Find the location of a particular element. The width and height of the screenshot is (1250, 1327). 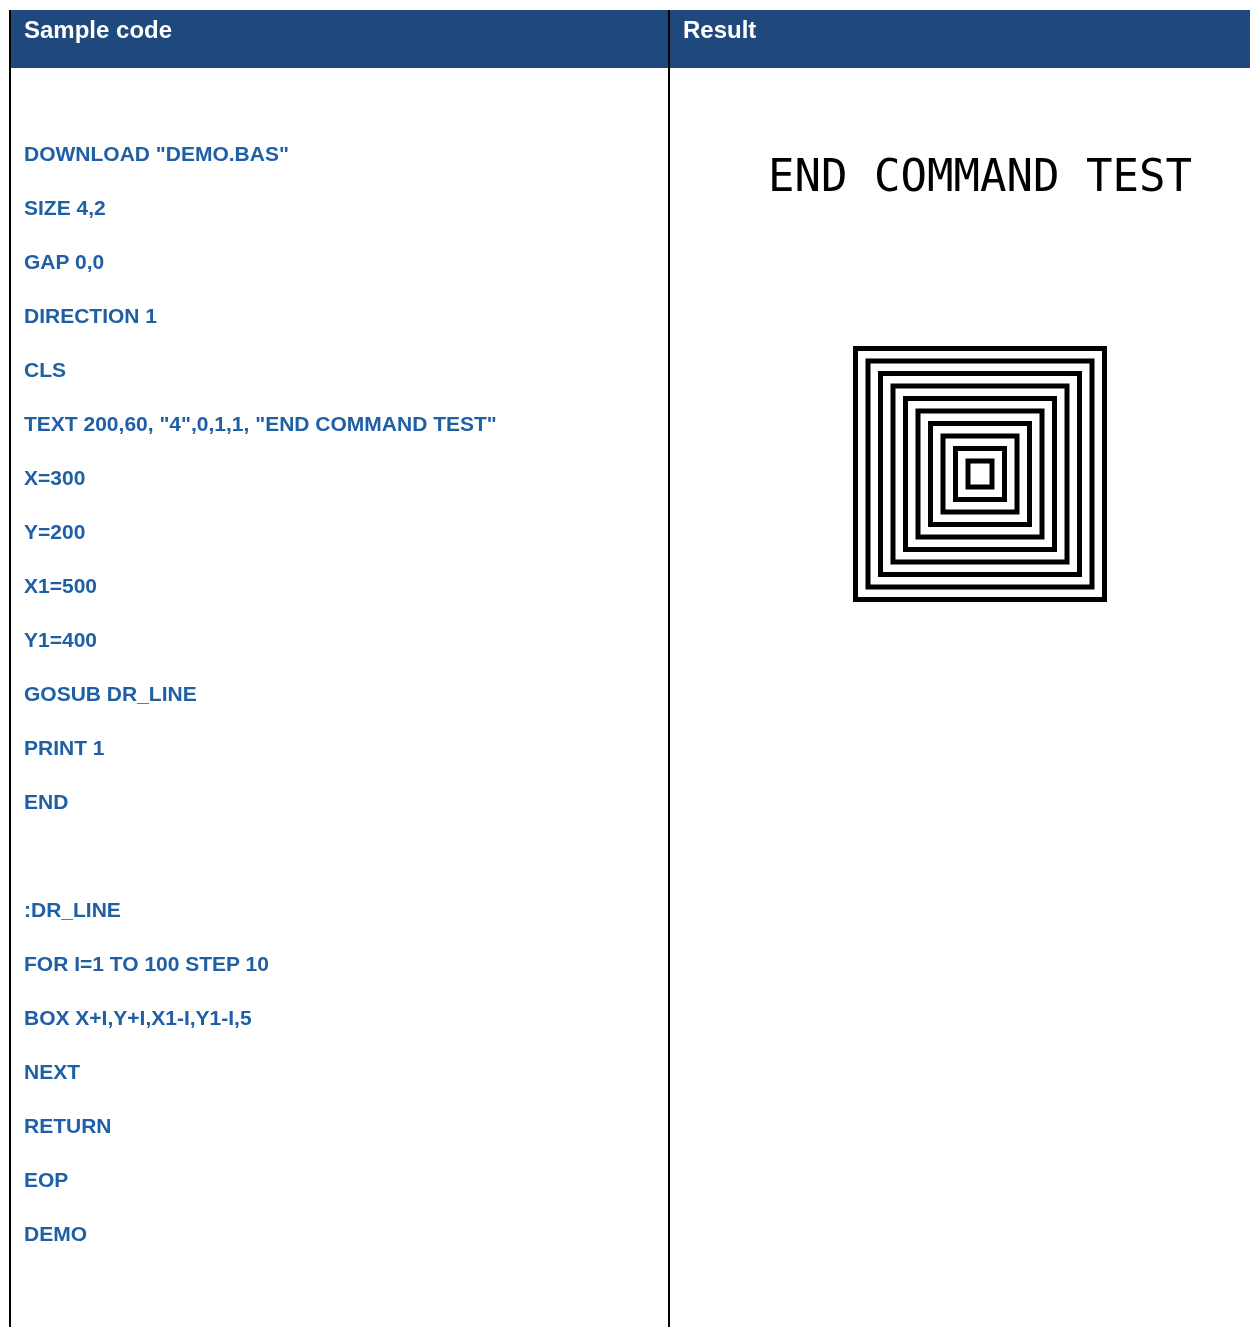

column-header: Result is located at coordinates (719, 30).